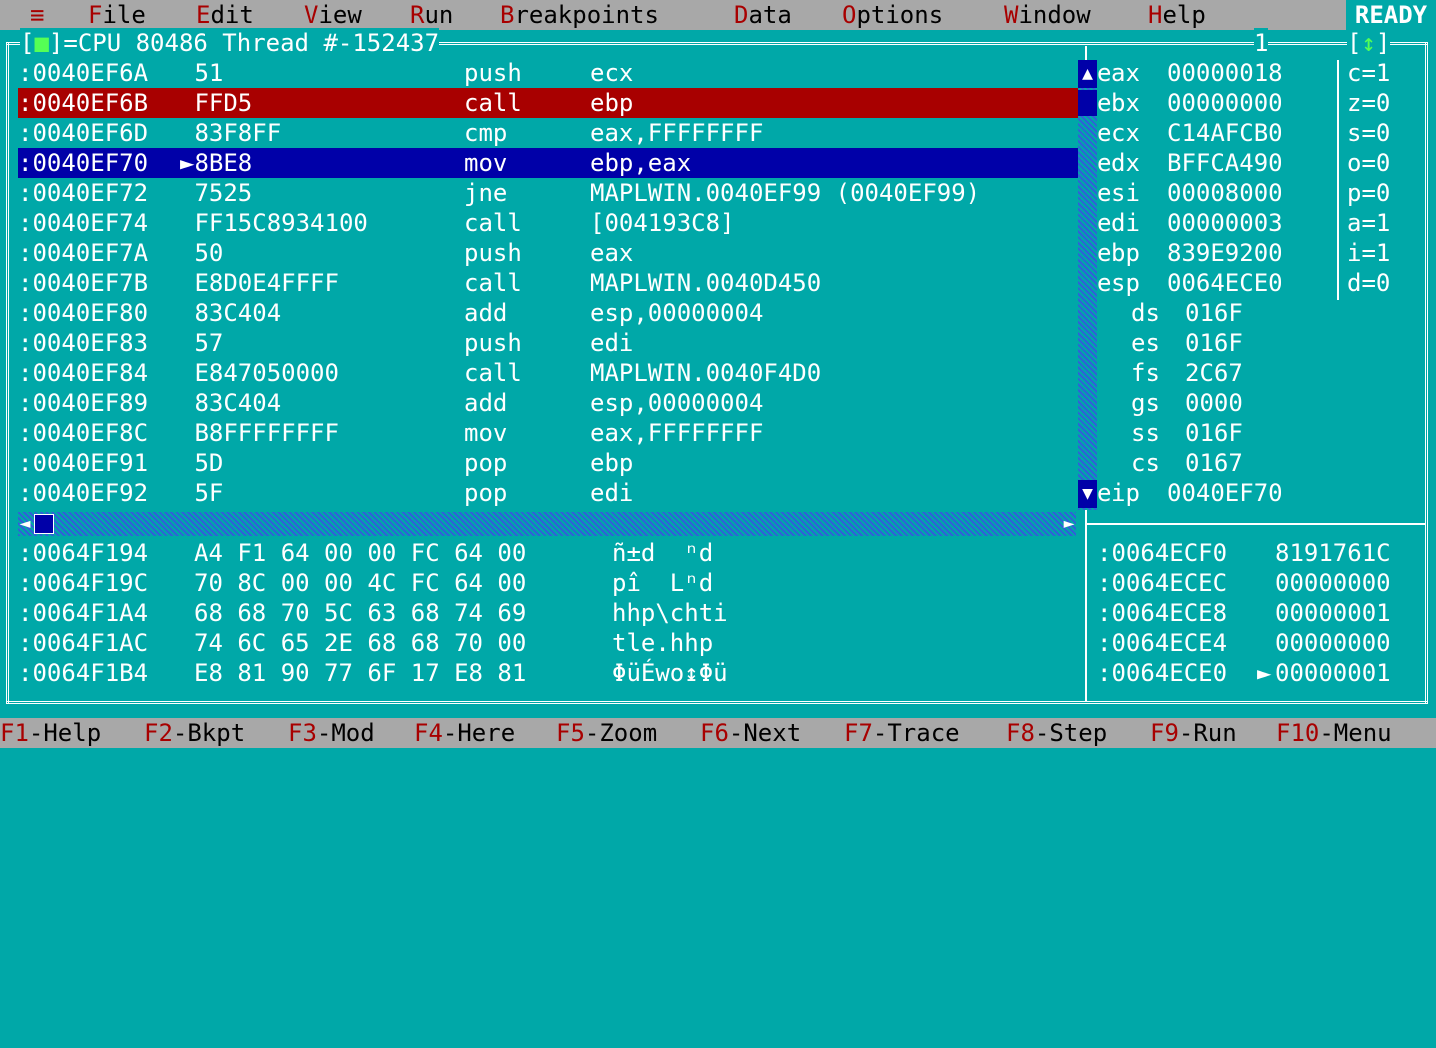  I want to click on fkey-bkpt: F2-Bkpt, so click(194, 733).